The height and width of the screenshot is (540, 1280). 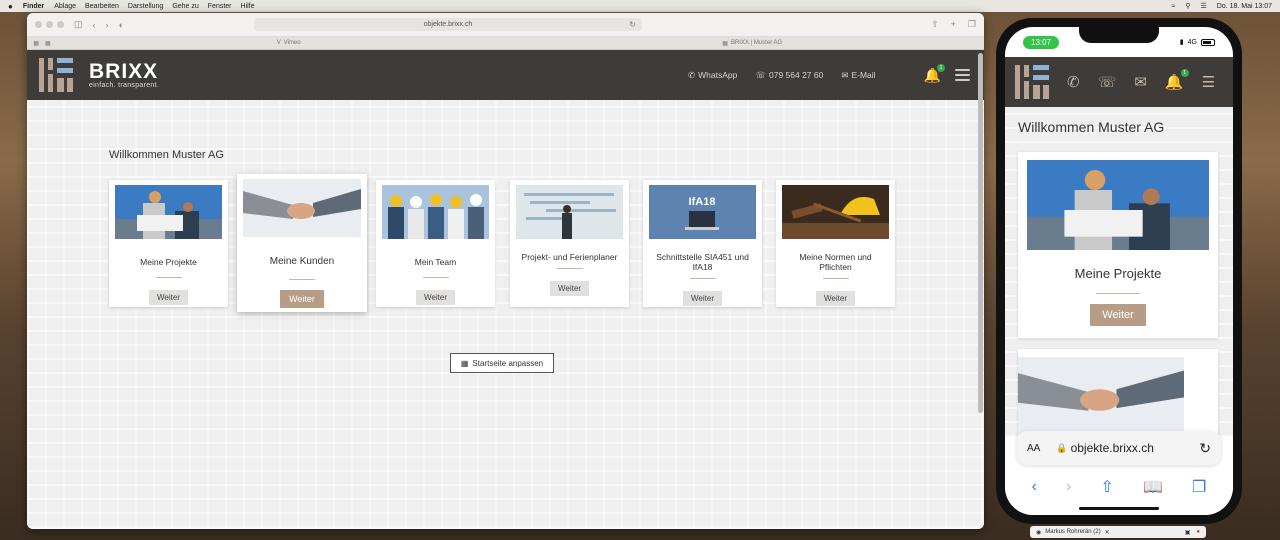 I want to click on menu-status-area: ≈ ⚲ ☰ Do. 18. Mai 13:07, so click(x=1221, y=6).